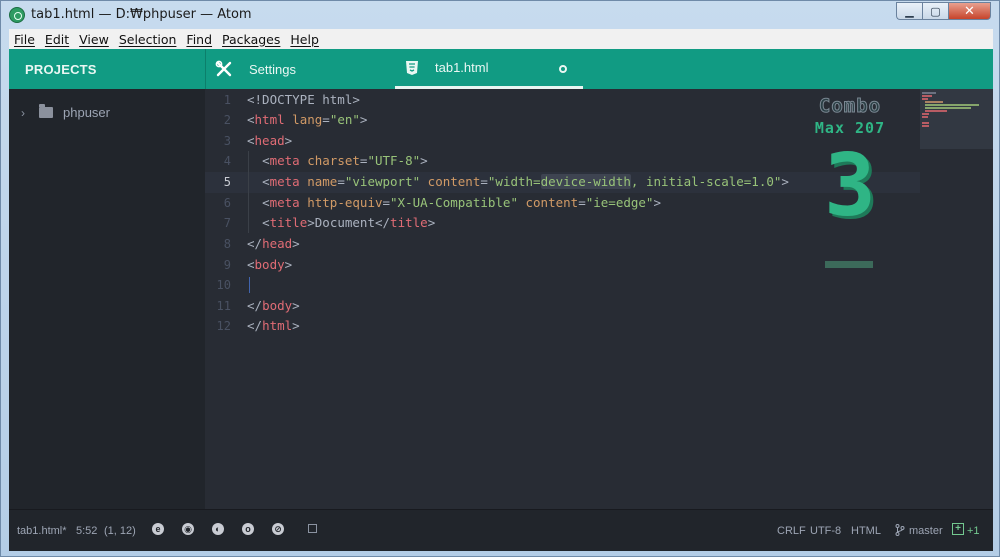 Image resolution: width=1000 pixels, height=557 pixels. Describe the element at coordinates (227, 161) in the screenshot. I see `line-number: 4` at that location.